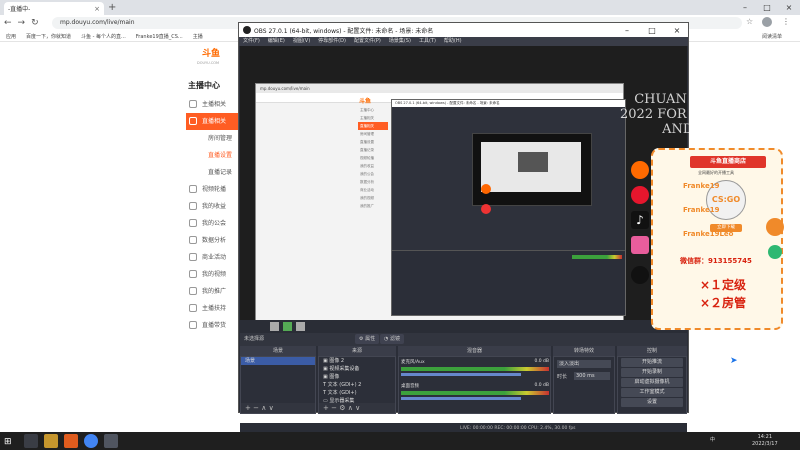 The image size is (800, 450). Describe the element at coordinates (212, 240) in the screenshot. I see `sidebar-item-analytics: 数据分析` at that location.